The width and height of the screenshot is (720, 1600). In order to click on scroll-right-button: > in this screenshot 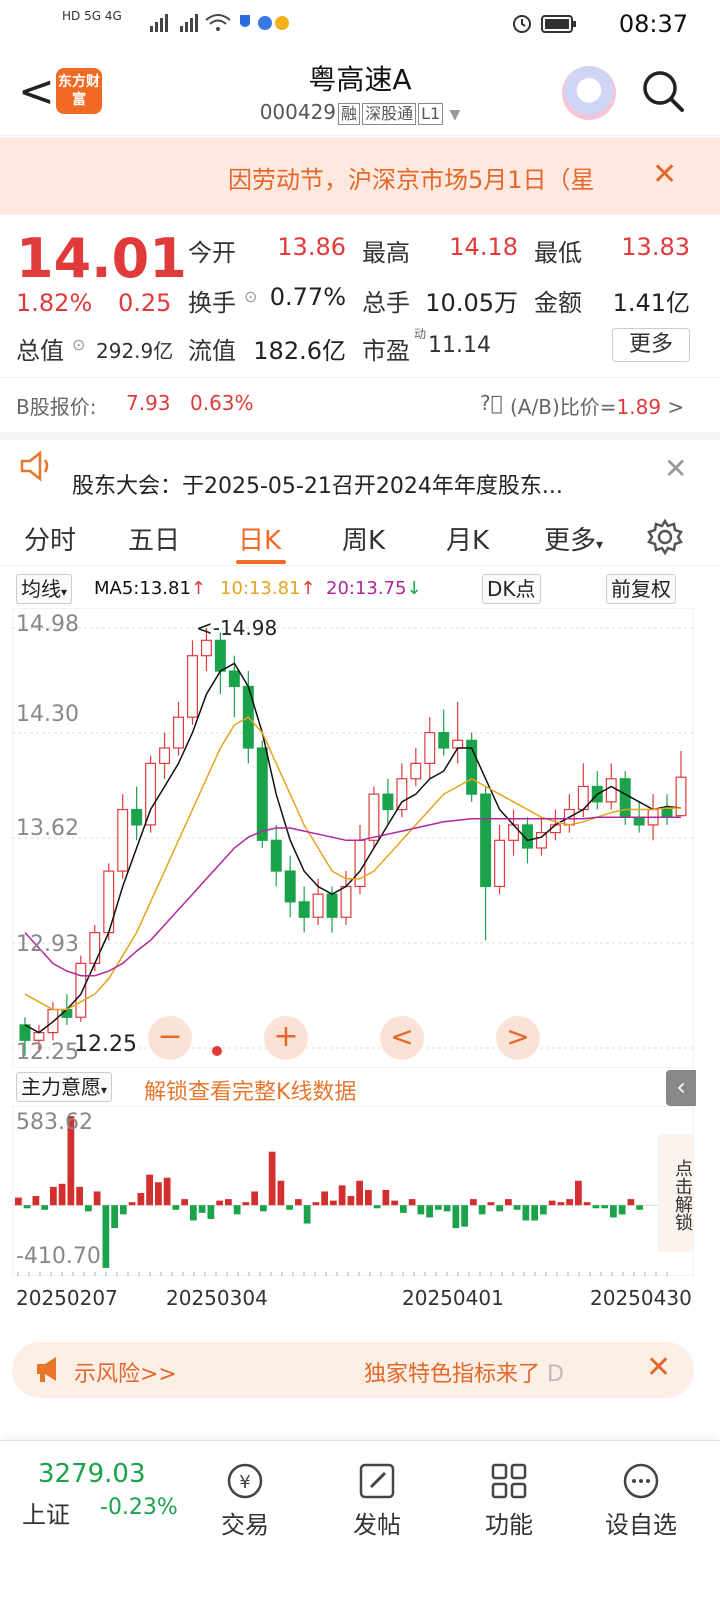, I will do `click(518, 1038)`.